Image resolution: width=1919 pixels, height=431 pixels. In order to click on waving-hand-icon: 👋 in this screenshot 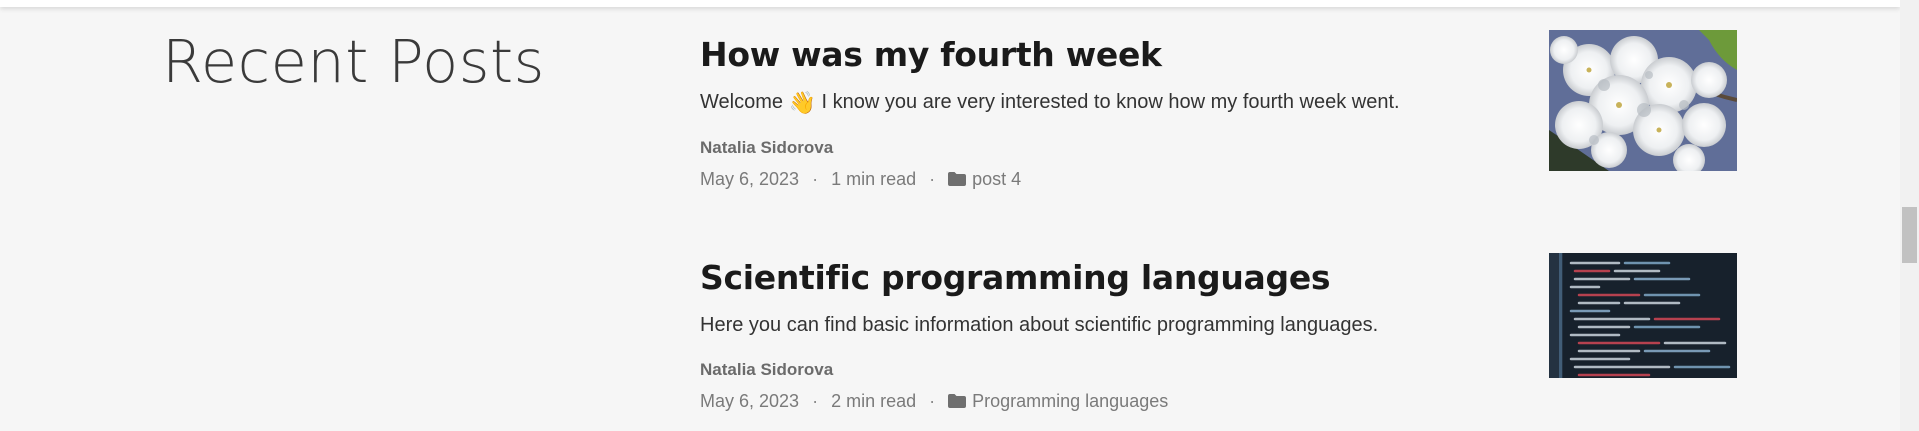, I will do `click(802, 102)`.